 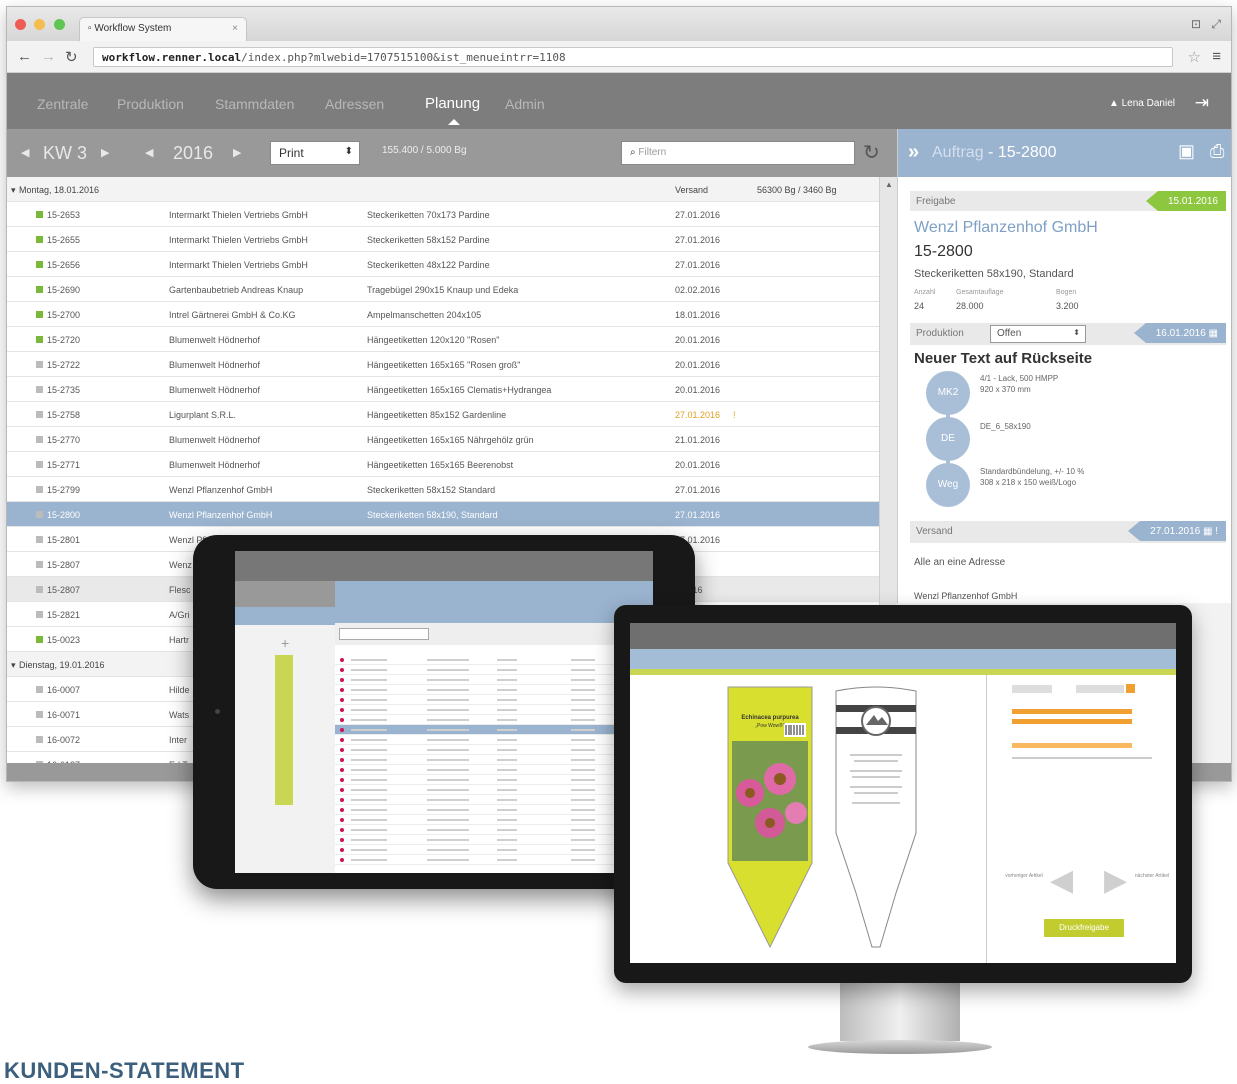 What do you see at coordinates (1217, 151) in the screenshot?
I see `print-icon: ⎙` at bounding box center [1217, 151].